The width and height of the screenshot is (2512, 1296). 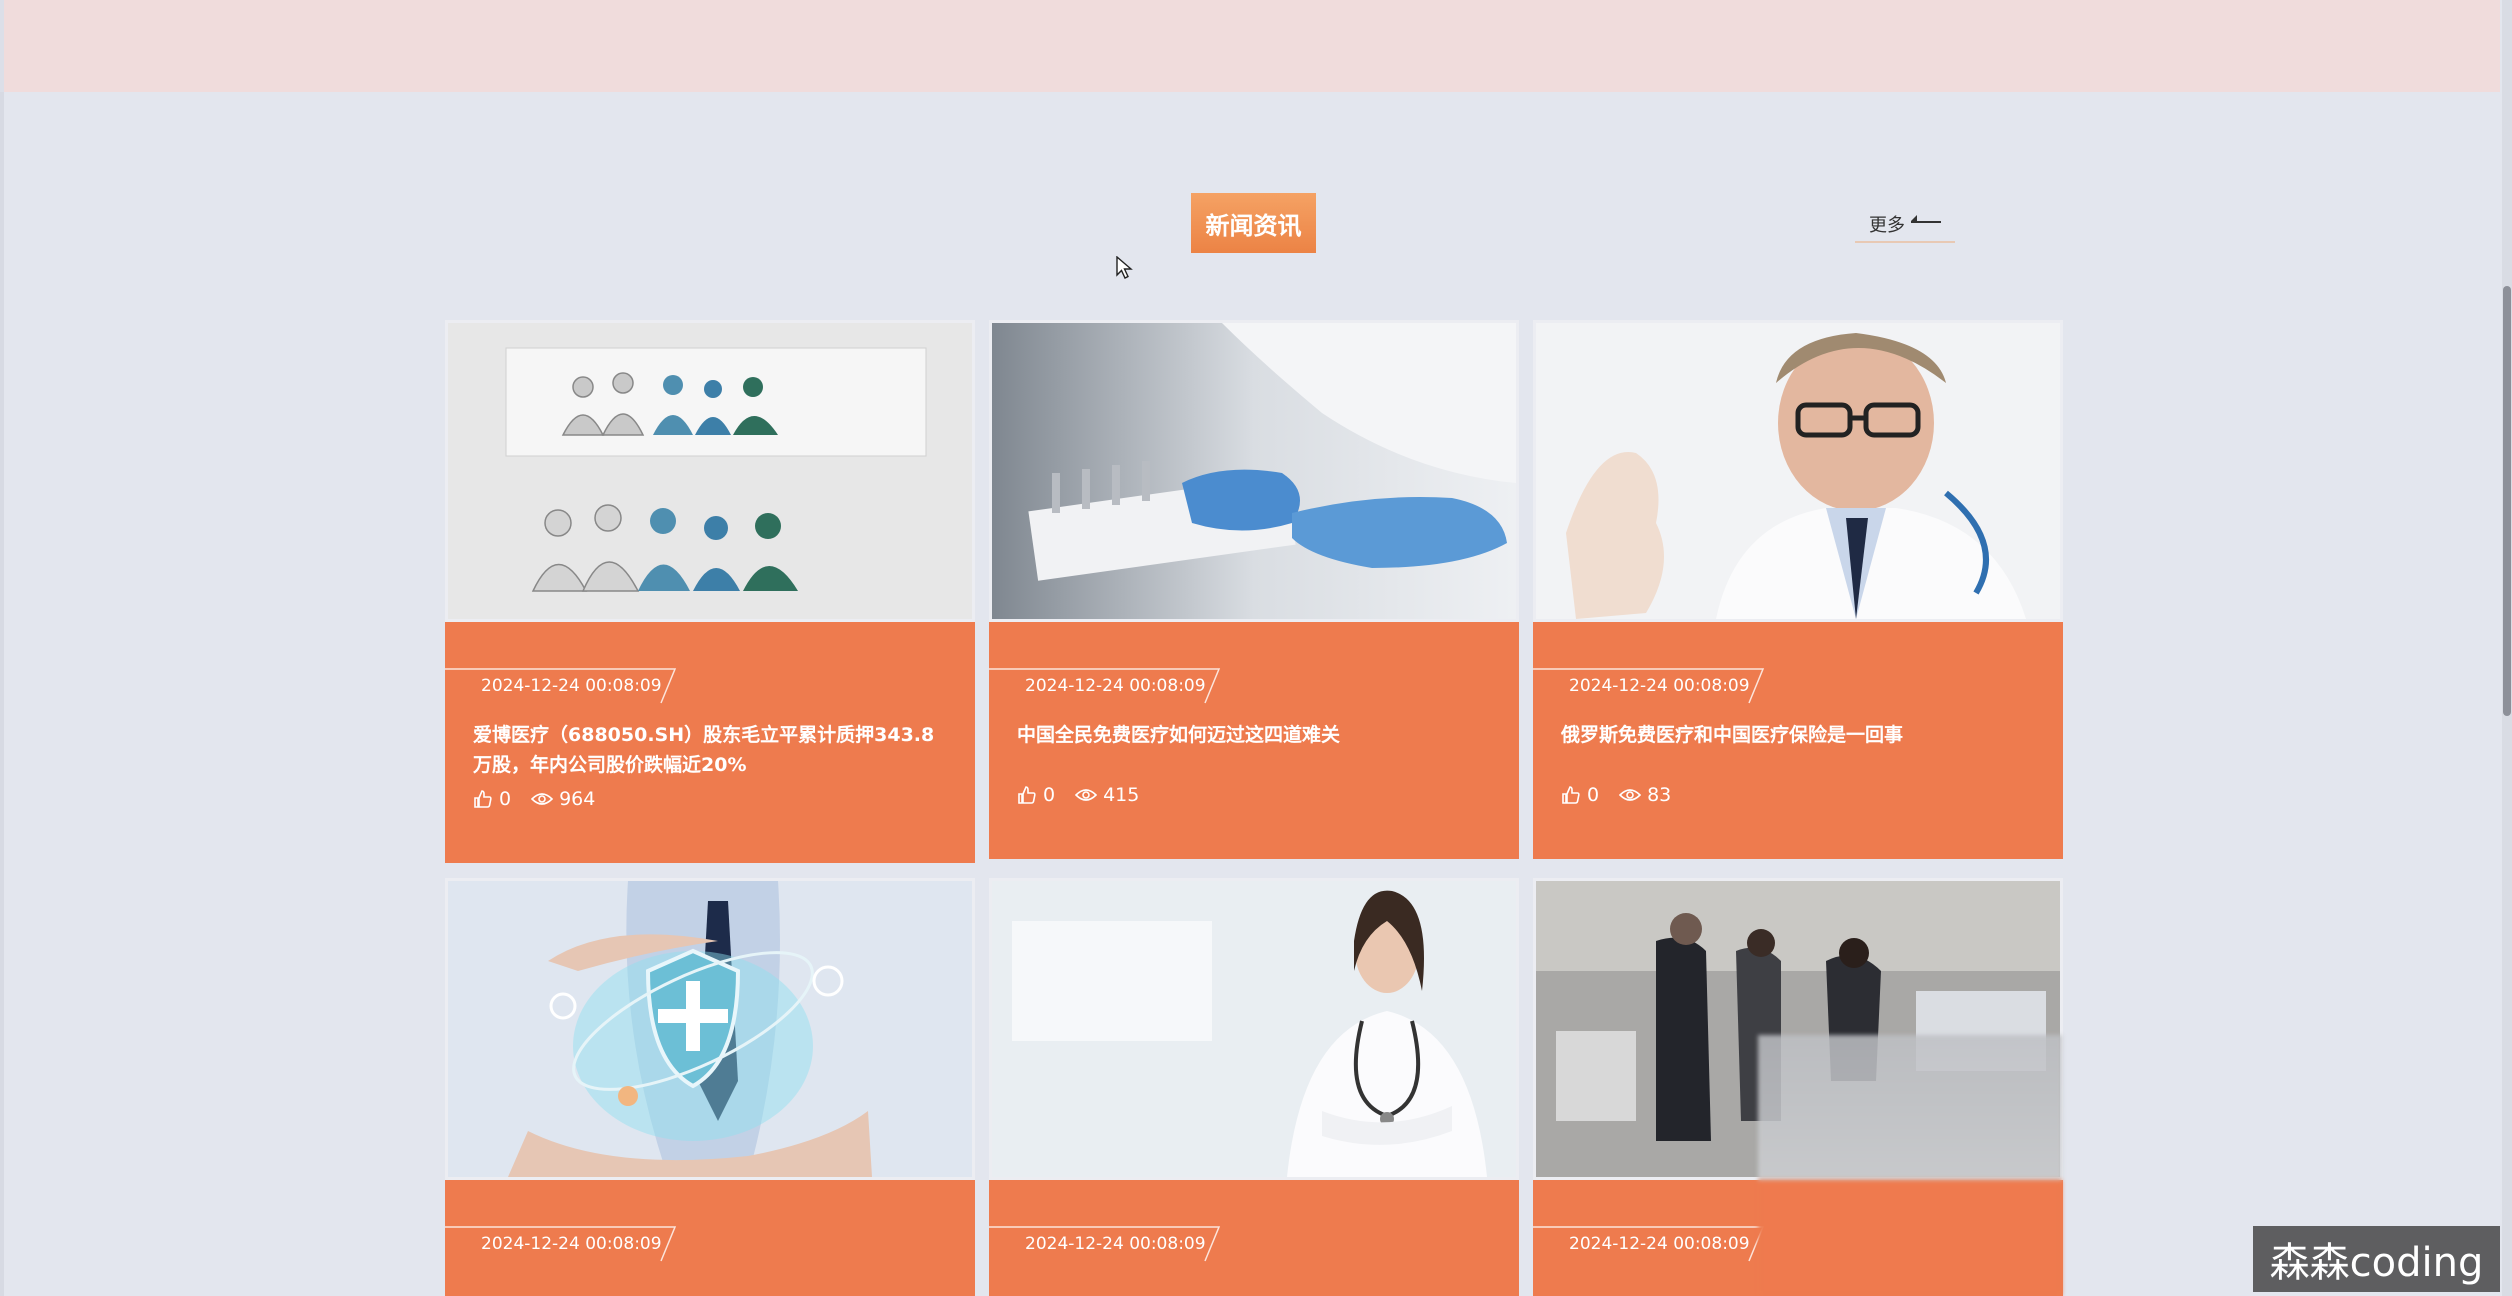 I want to click on top-banner, so click(x=1250, y=46).